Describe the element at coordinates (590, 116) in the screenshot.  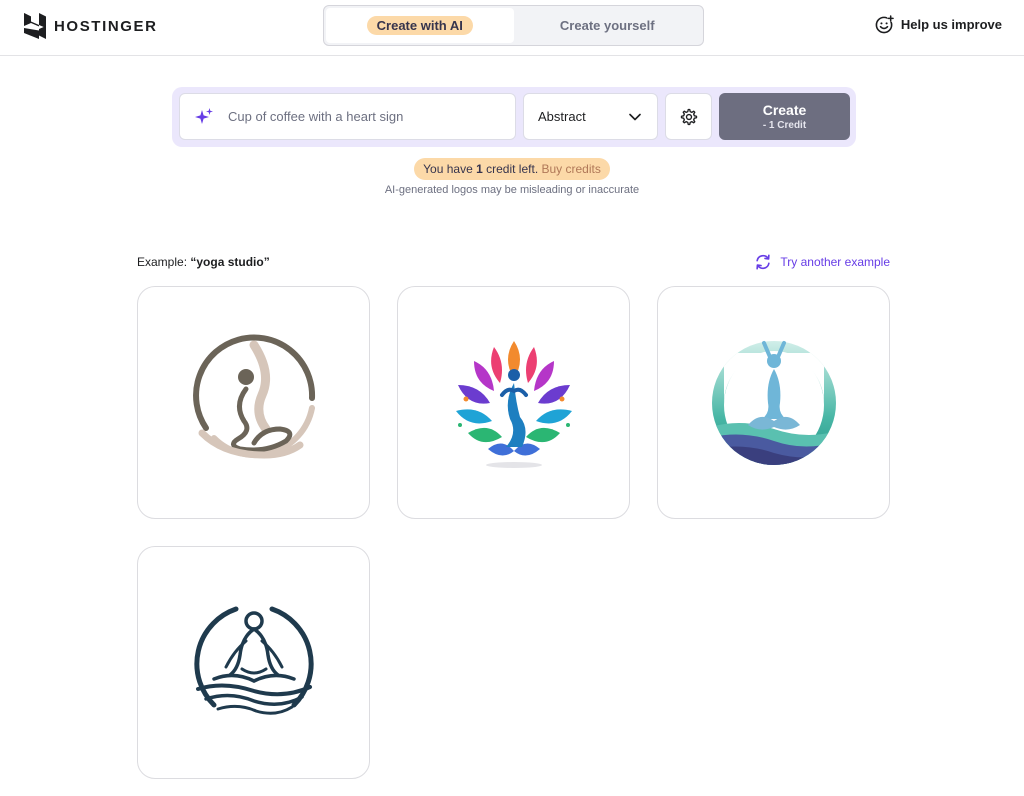
I see `style-dropdown: Abstract` at that location.